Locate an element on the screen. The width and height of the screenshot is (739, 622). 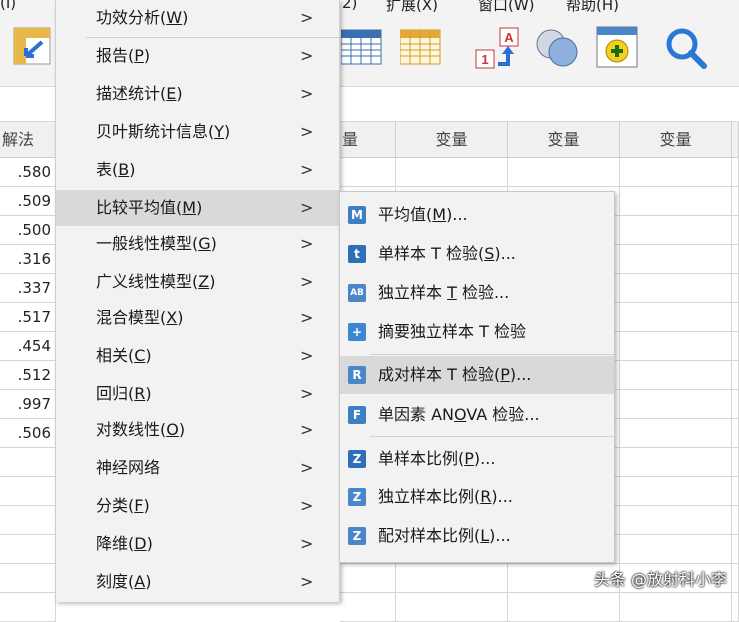
menubar-partial-item: (I) is located at coordinates (8, 6).